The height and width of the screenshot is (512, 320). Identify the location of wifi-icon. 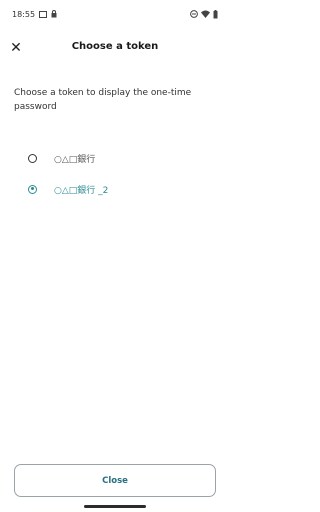
(205, 14).